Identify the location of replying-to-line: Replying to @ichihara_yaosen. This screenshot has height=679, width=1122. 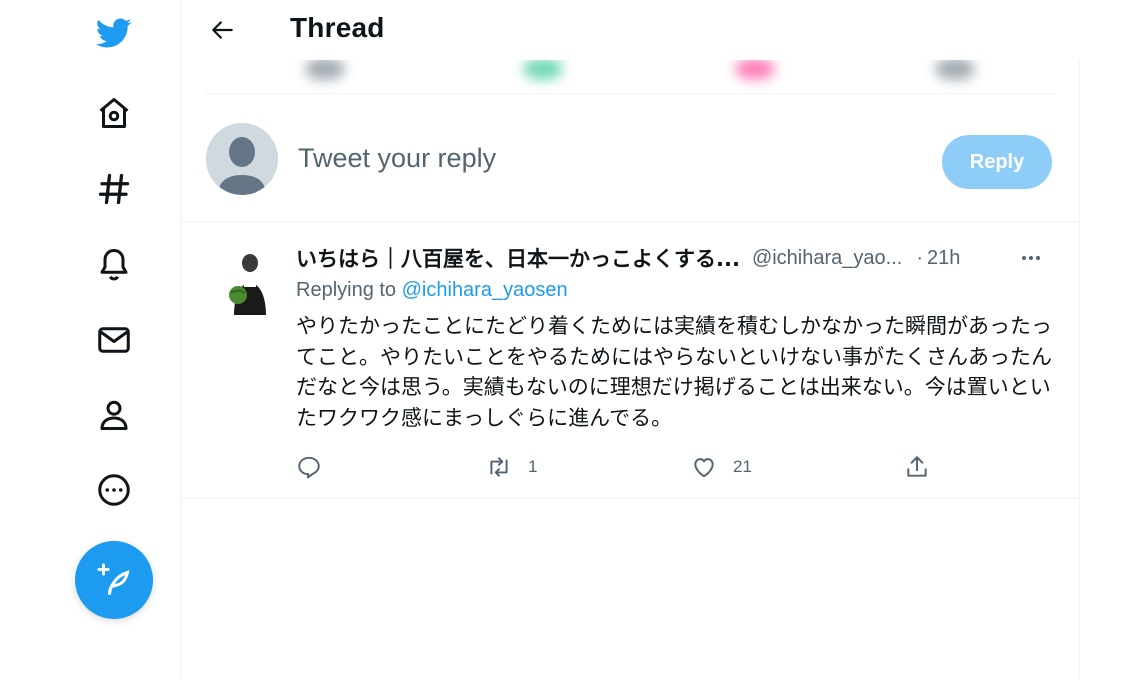
(432, 290).